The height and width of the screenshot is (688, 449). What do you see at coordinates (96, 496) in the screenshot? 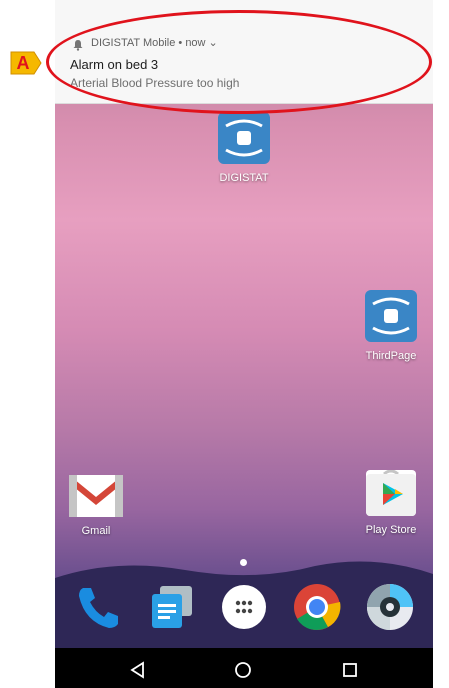
I see `gmail-icon` at bounding box center [96, 496].